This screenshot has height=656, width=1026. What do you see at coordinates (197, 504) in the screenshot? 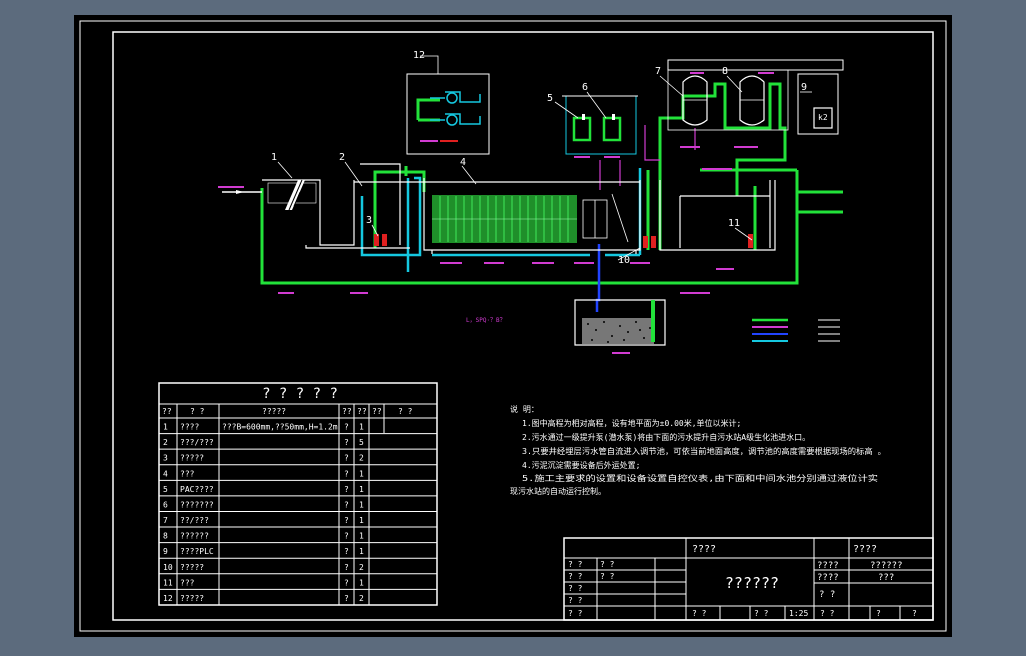
I see `table-cell-name: ???????` at bounding box center [197, 504].